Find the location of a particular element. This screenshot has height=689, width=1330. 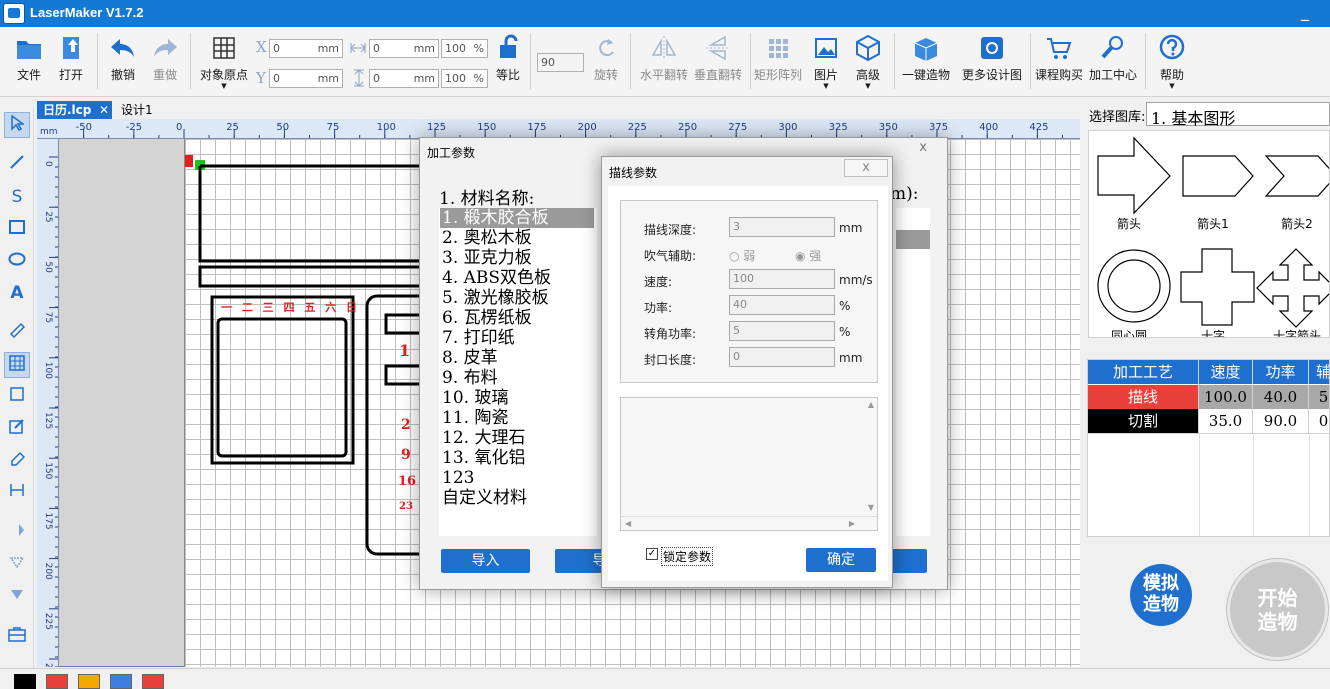

x-position-input: 0 mm is located at coordinates (306, 48).